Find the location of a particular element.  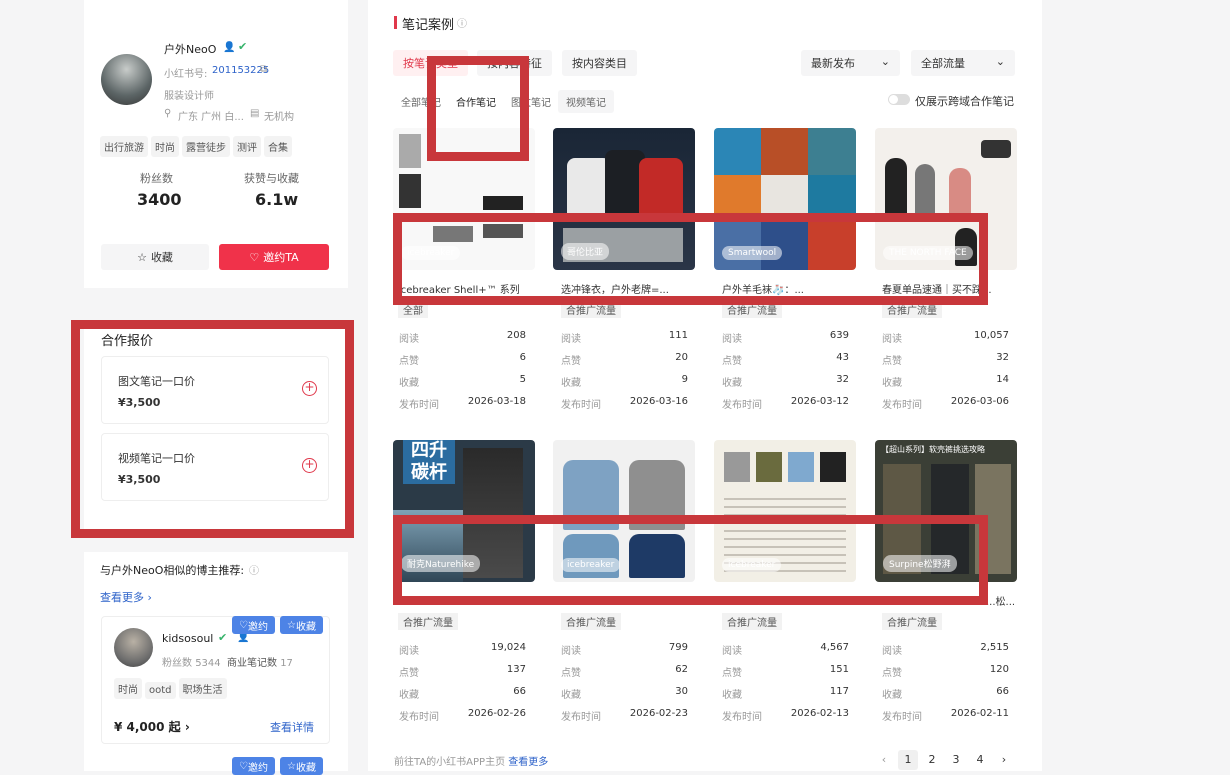

traffic-select: 全部流量 ⌄ is located at coordinates (963, 63).